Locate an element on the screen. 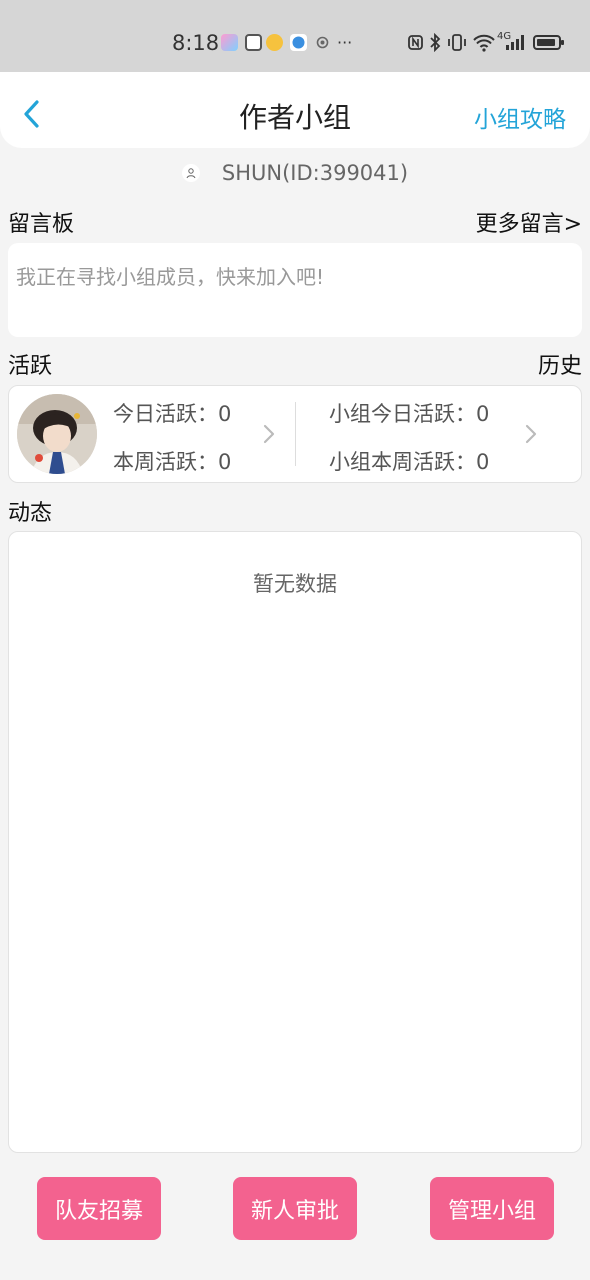  divider is located at coordinates (295, 434).